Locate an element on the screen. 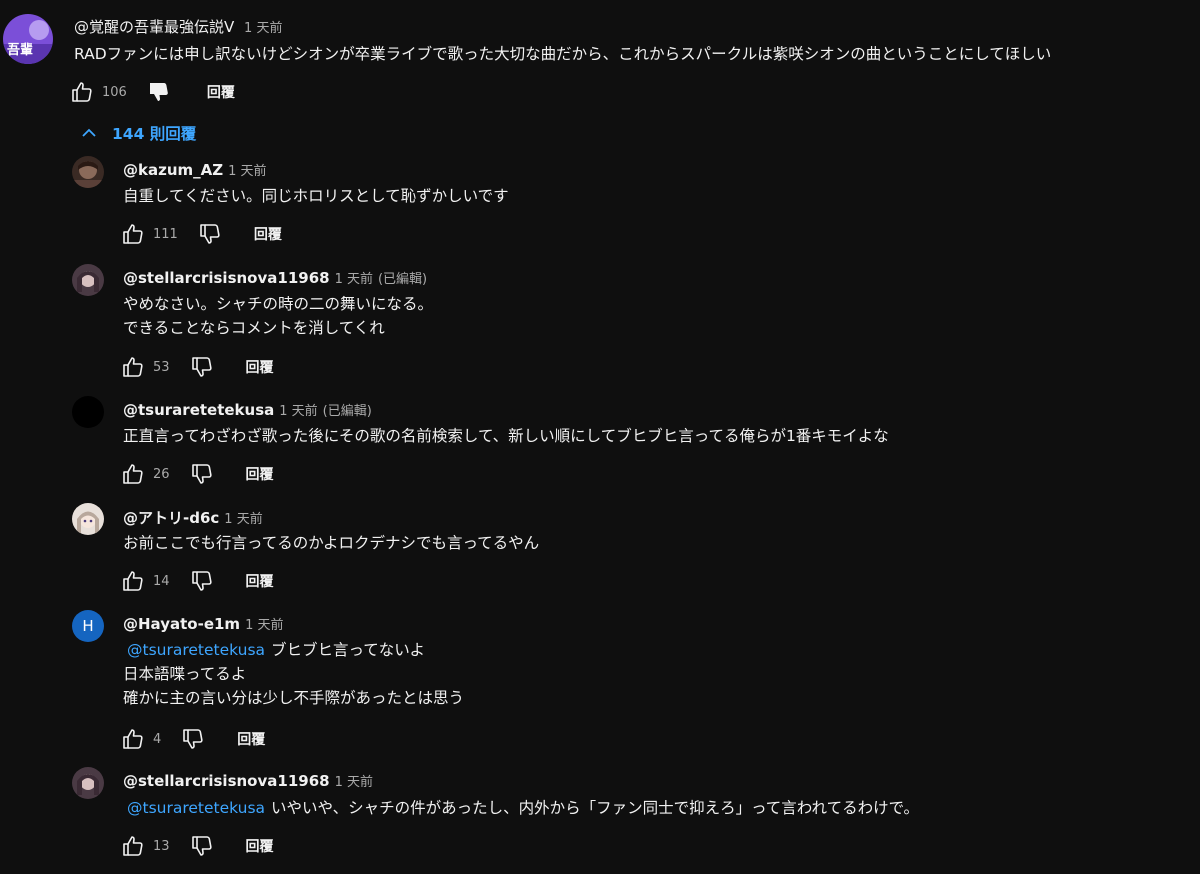 This screenshot has height=874, width=1200. reply-author: @アトリ-d6c is located at coordinates (171, 518).